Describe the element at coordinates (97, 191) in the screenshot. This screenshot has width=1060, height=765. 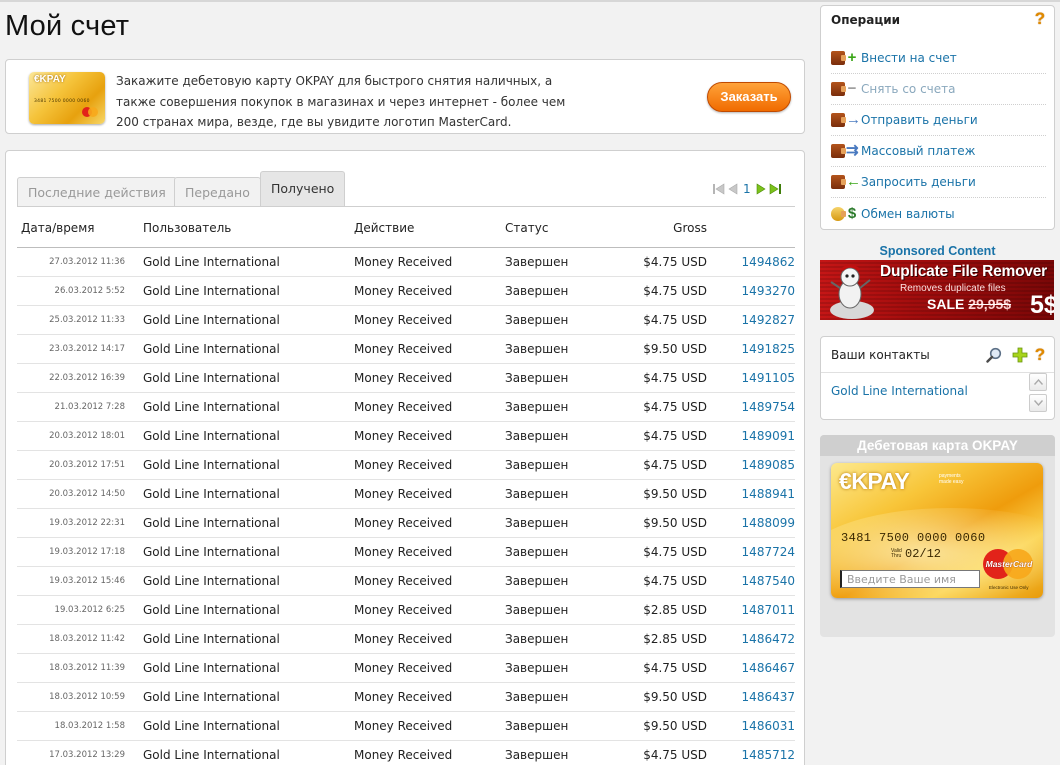
I see `tab-recent-activity: Последние действия` at that location.